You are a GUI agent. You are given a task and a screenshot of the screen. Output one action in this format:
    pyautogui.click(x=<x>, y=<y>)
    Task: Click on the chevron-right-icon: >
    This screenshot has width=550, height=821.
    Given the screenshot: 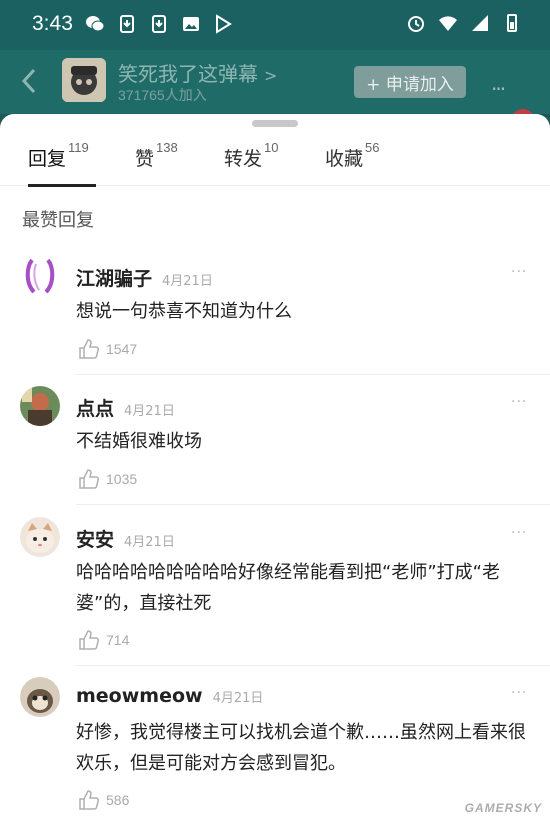 What is the action you would take?
    pyautogui.click(x=271, y=75)
    